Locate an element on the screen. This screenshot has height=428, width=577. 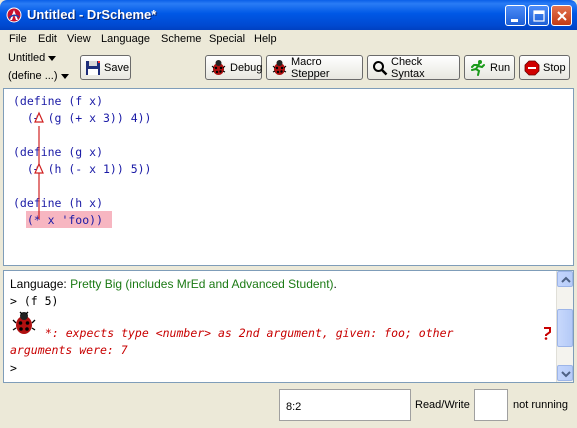
file-dropdown-label: Untitled is located at coordinates (27, 58).